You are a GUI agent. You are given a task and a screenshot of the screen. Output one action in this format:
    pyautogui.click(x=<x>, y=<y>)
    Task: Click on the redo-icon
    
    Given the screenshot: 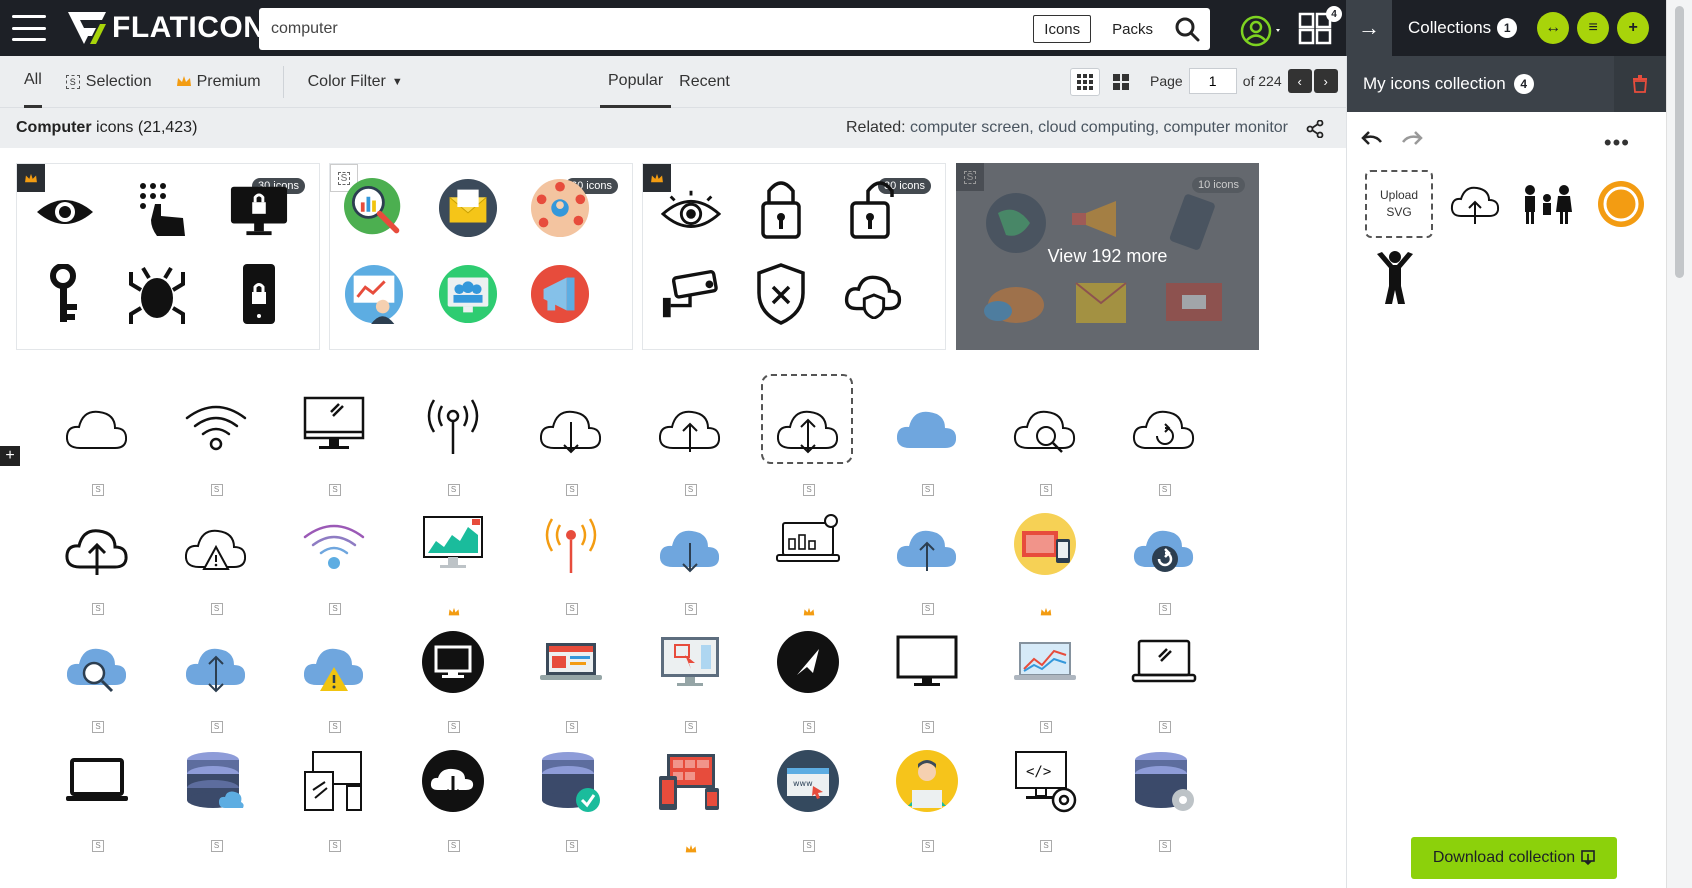 What is the action you would take?
    pyautogui.click(x=1412, y=138)
    